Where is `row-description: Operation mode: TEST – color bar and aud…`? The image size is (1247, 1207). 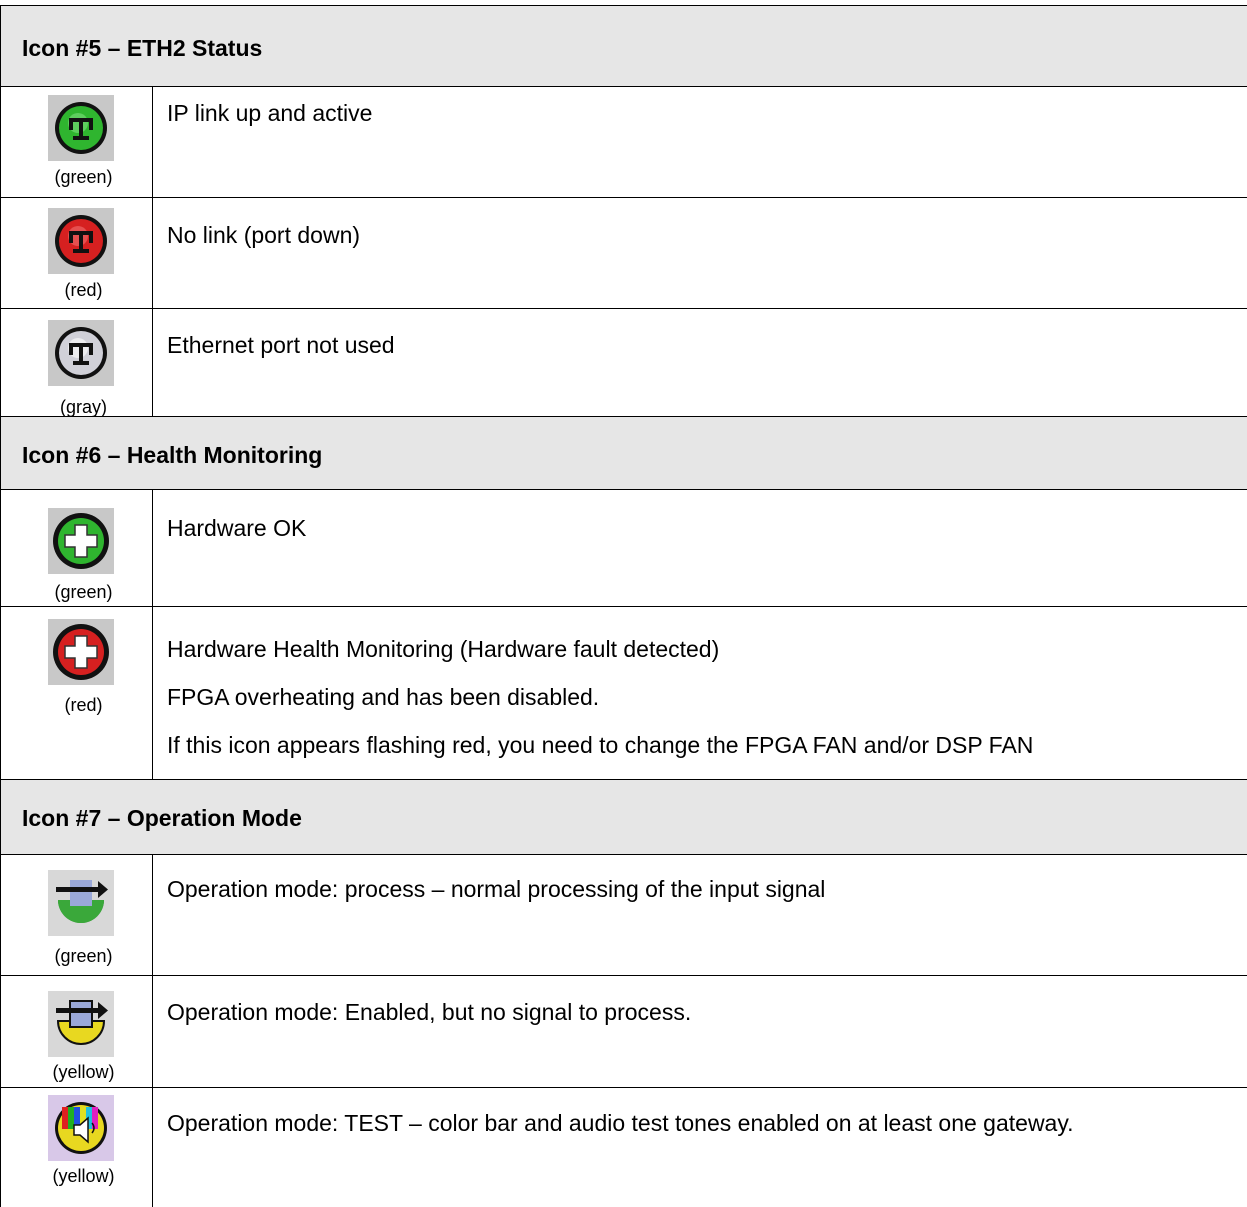
row-description: Operation mode: TEST – color bar and aud… is located at coordinates (620, 1123).